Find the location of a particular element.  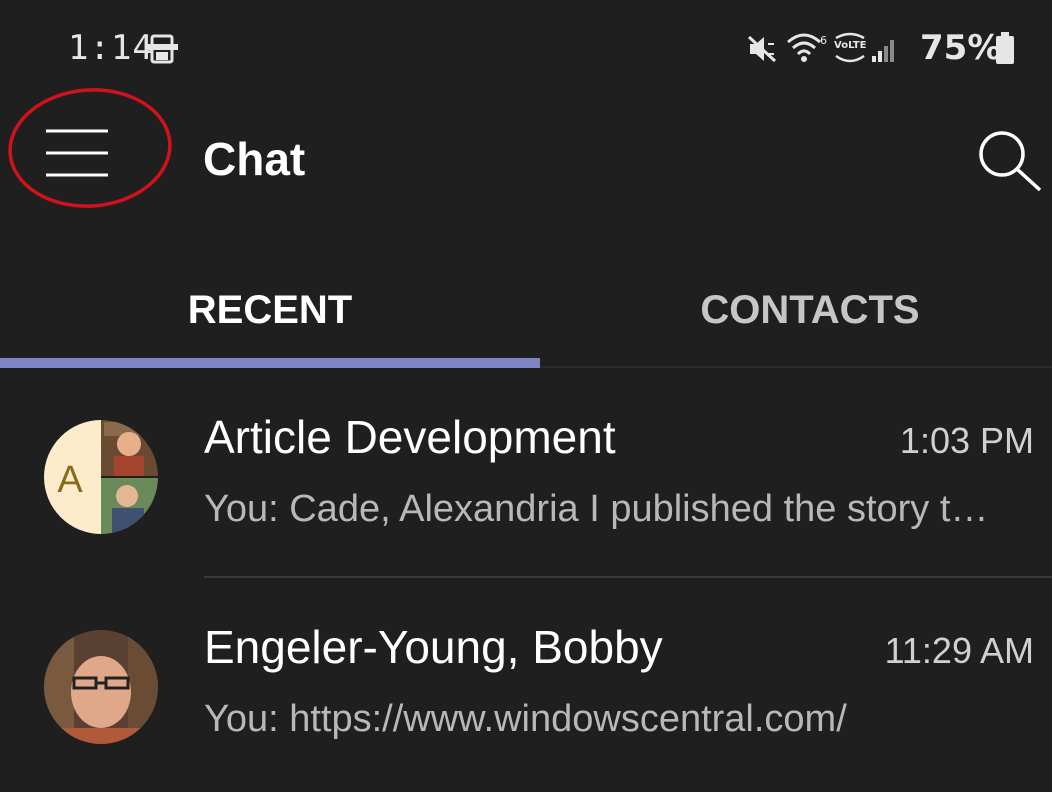

volte-icon: VoLTE is located at coordinates (850, 47).